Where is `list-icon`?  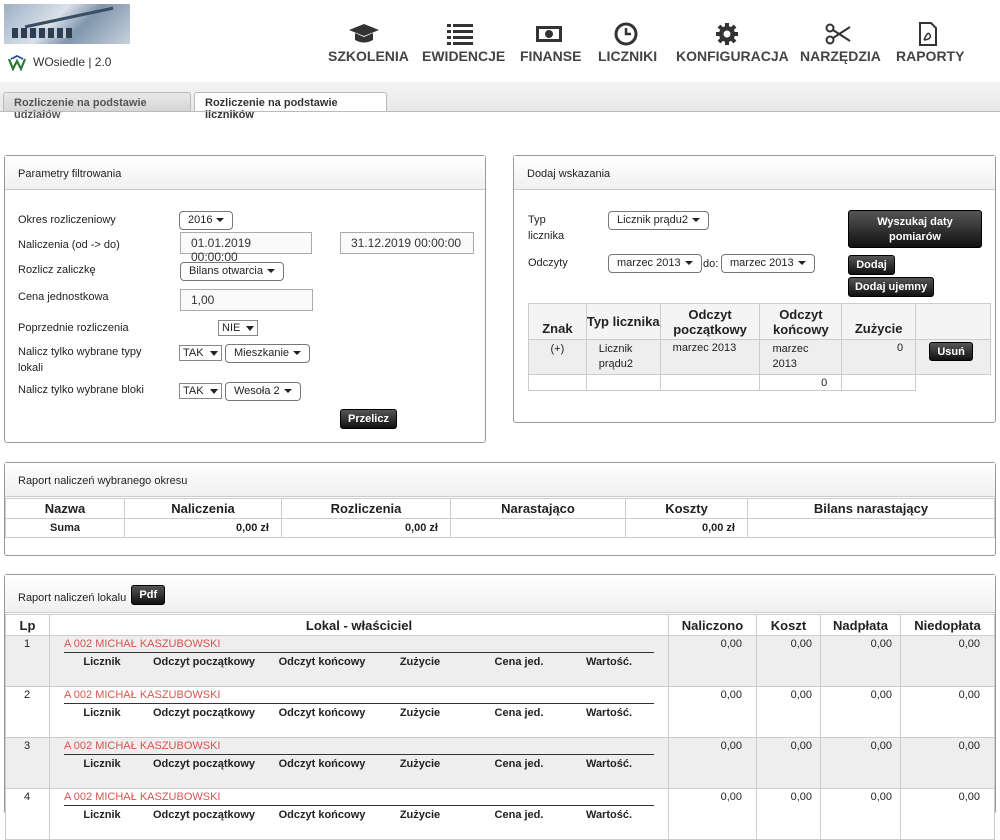
list-icon is located at coordinates (460, 34).